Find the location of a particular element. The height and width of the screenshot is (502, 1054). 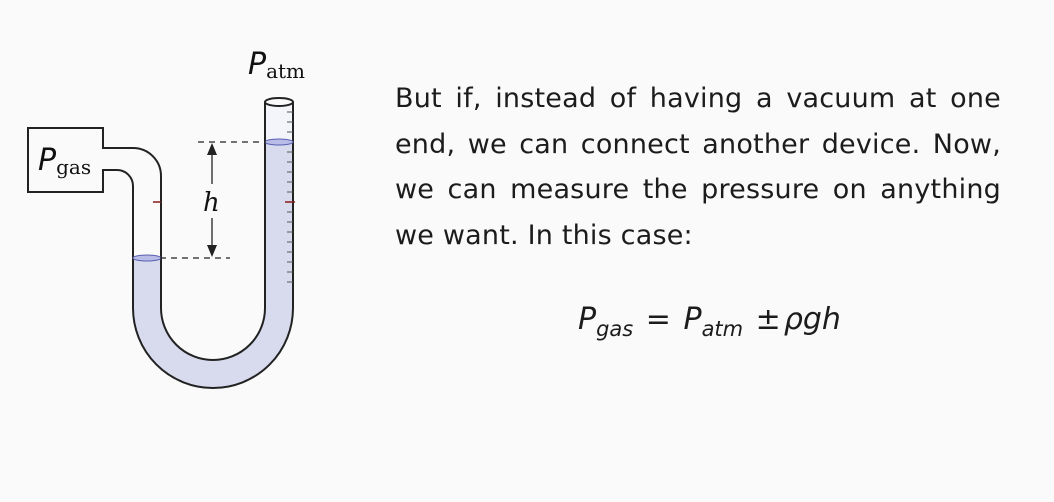

liquid-column is located at coordinates (213, 265).